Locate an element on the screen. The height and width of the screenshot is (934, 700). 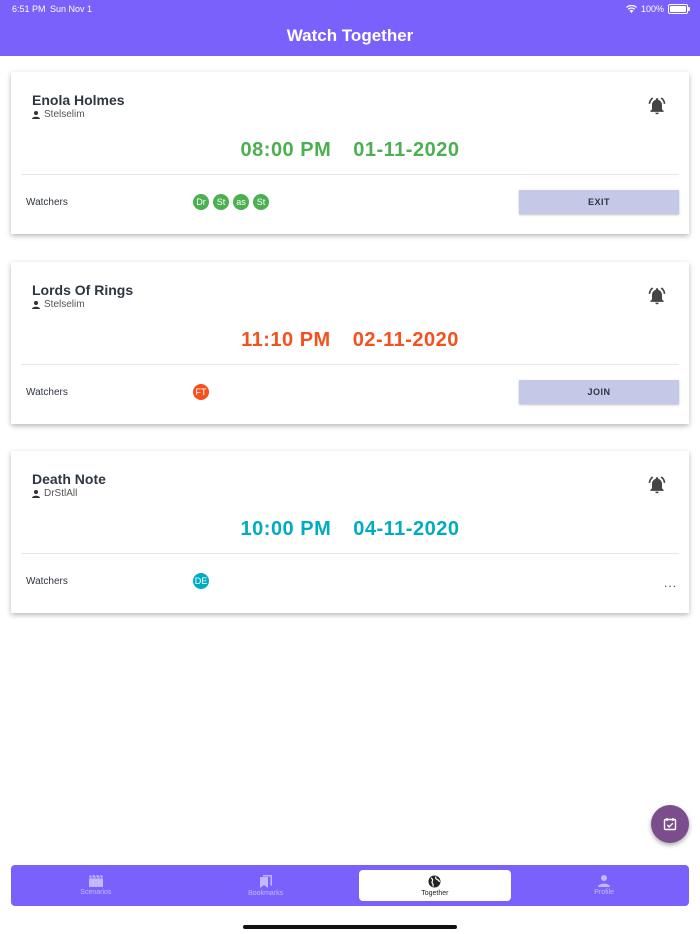
nav-item-bookmarks: Bookmarks is located at coordinates (266, 885).